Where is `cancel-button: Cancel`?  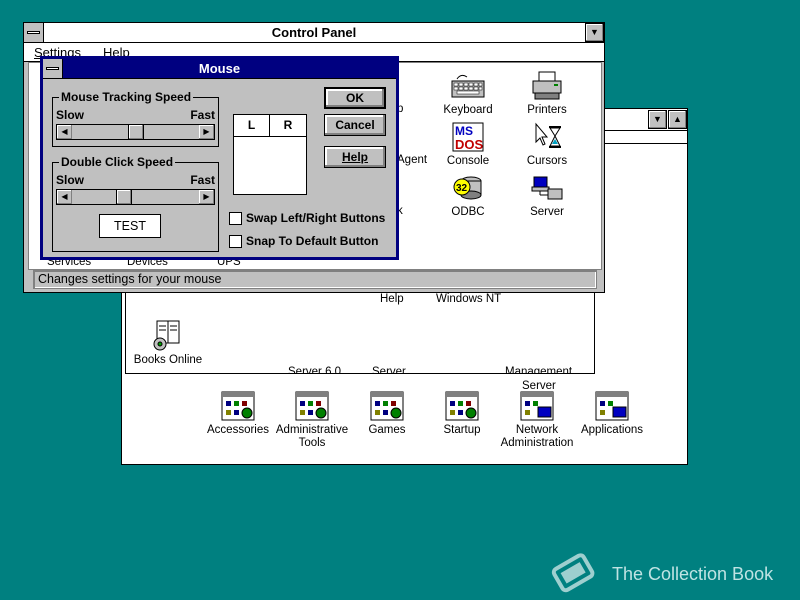
cancel-button: Cancel is located at coordinates (355, 125).